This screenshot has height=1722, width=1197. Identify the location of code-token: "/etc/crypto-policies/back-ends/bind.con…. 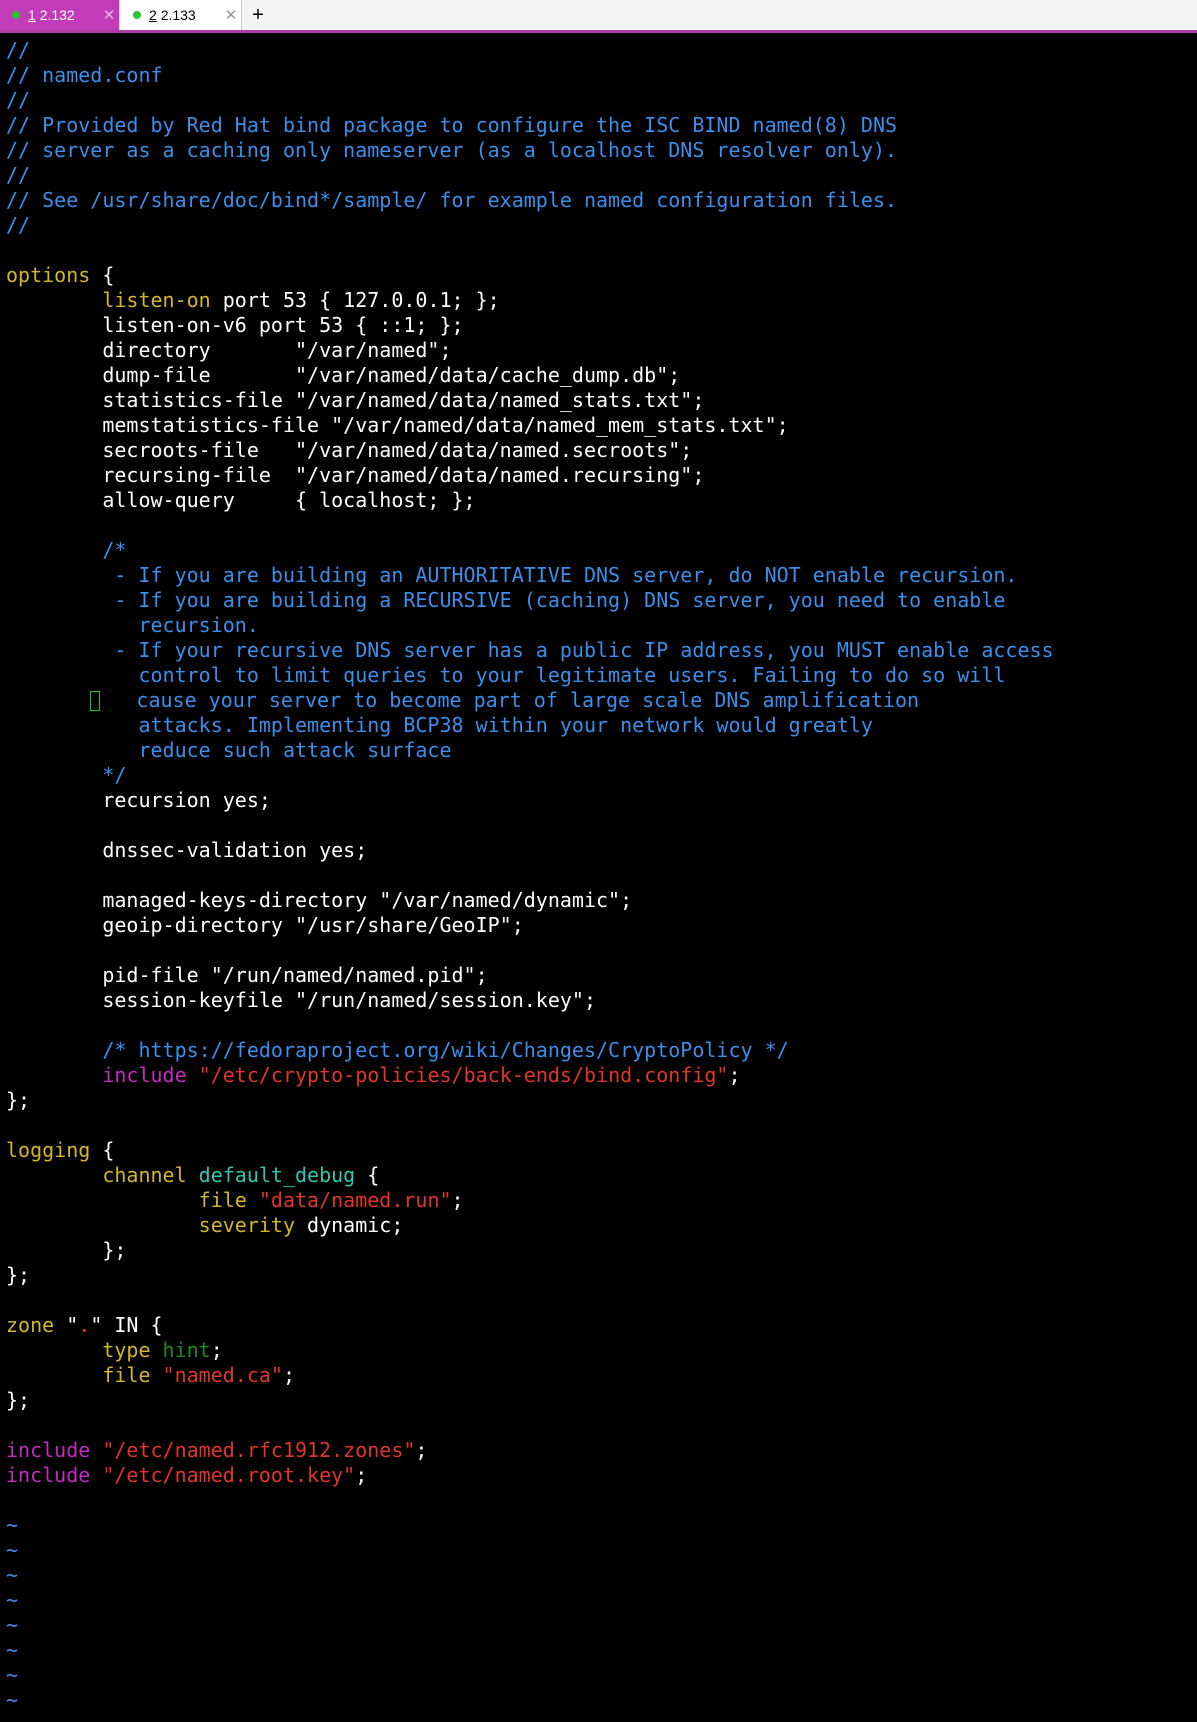
(463, 1075).